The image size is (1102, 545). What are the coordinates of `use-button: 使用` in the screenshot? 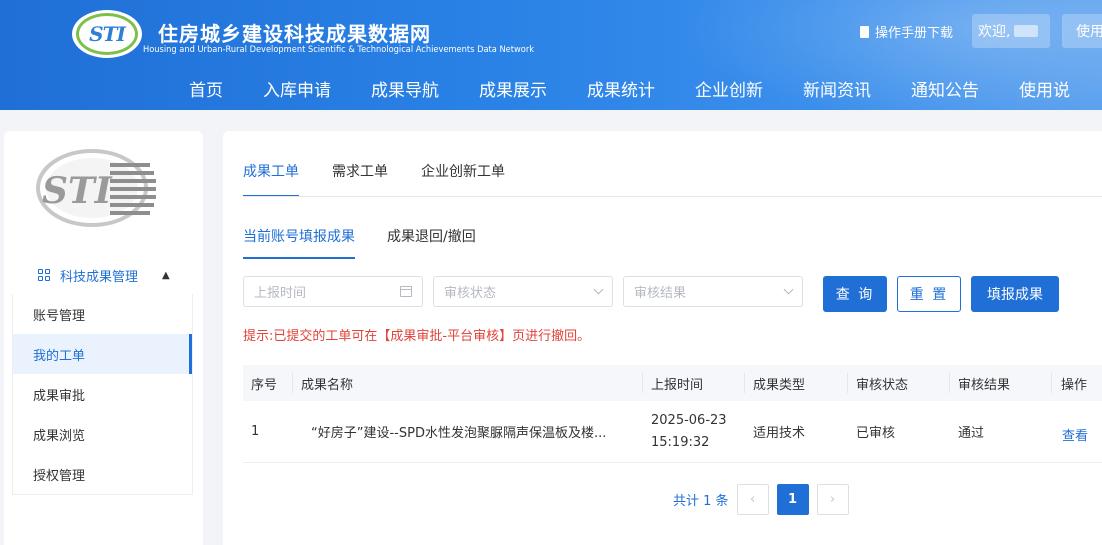 It's located at (1082, 31).